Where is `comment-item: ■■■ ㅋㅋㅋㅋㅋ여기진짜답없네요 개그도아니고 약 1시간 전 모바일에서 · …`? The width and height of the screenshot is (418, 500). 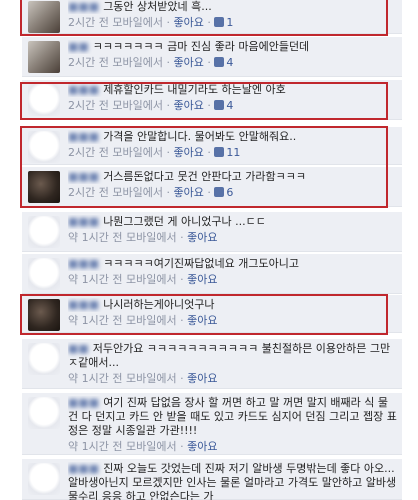 comment-item: ■■■ ㅋㅋㅋㅋㅋ여기진짜답없네요 개그도아니고 약 1시간 전 모바일에서 · … is located at coordinates (212, 274).